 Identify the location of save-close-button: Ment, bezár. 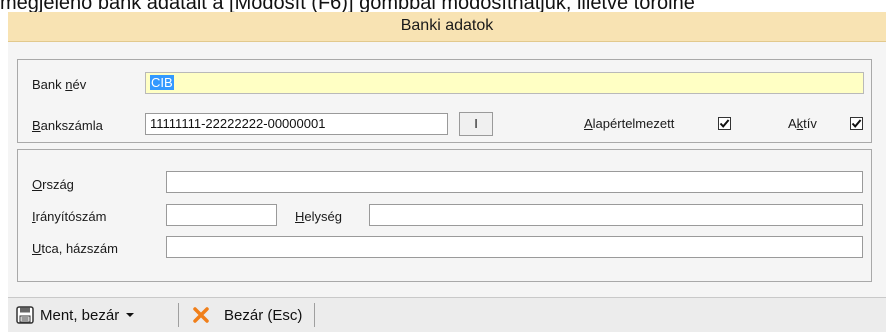
(75, 315).